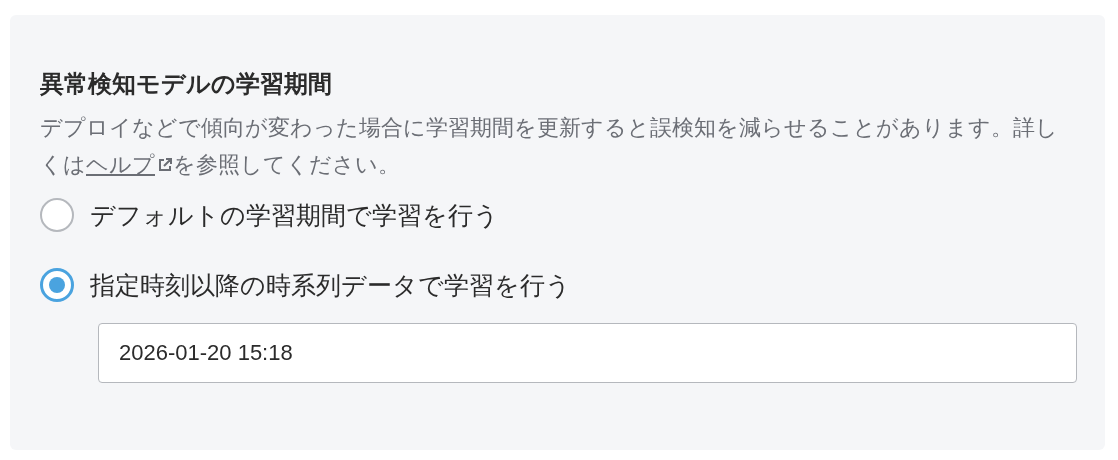 Image resolution: width=1118 pixels, height=460 pixels. Describe the element at coordinates (560, 146) in the screenshot. I see `section-description: デプロイなどで傾向が変わった場合に学習期間を更新すると誤検知を減らせることがあります。詳しくはヘルプ を参照してください。` at that location.